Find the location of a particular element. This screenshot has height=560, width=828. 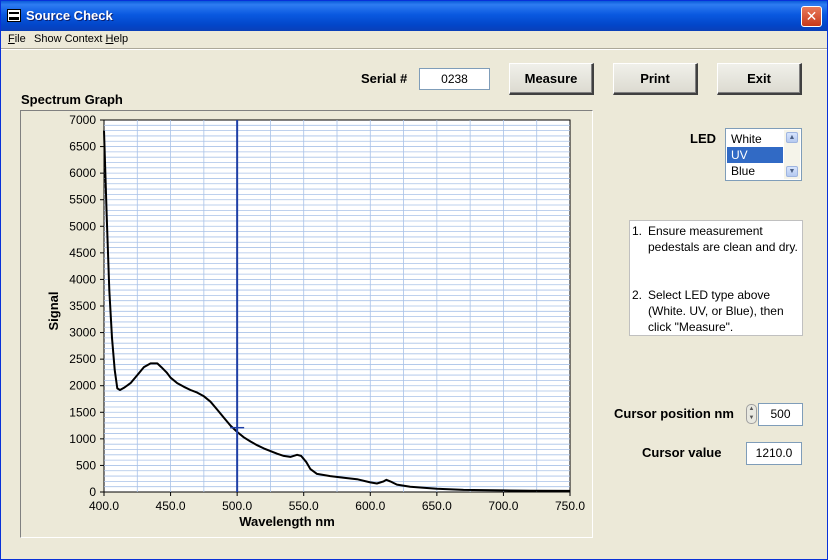

y-tick-label: 3500 is located at coordinates (82, 306).